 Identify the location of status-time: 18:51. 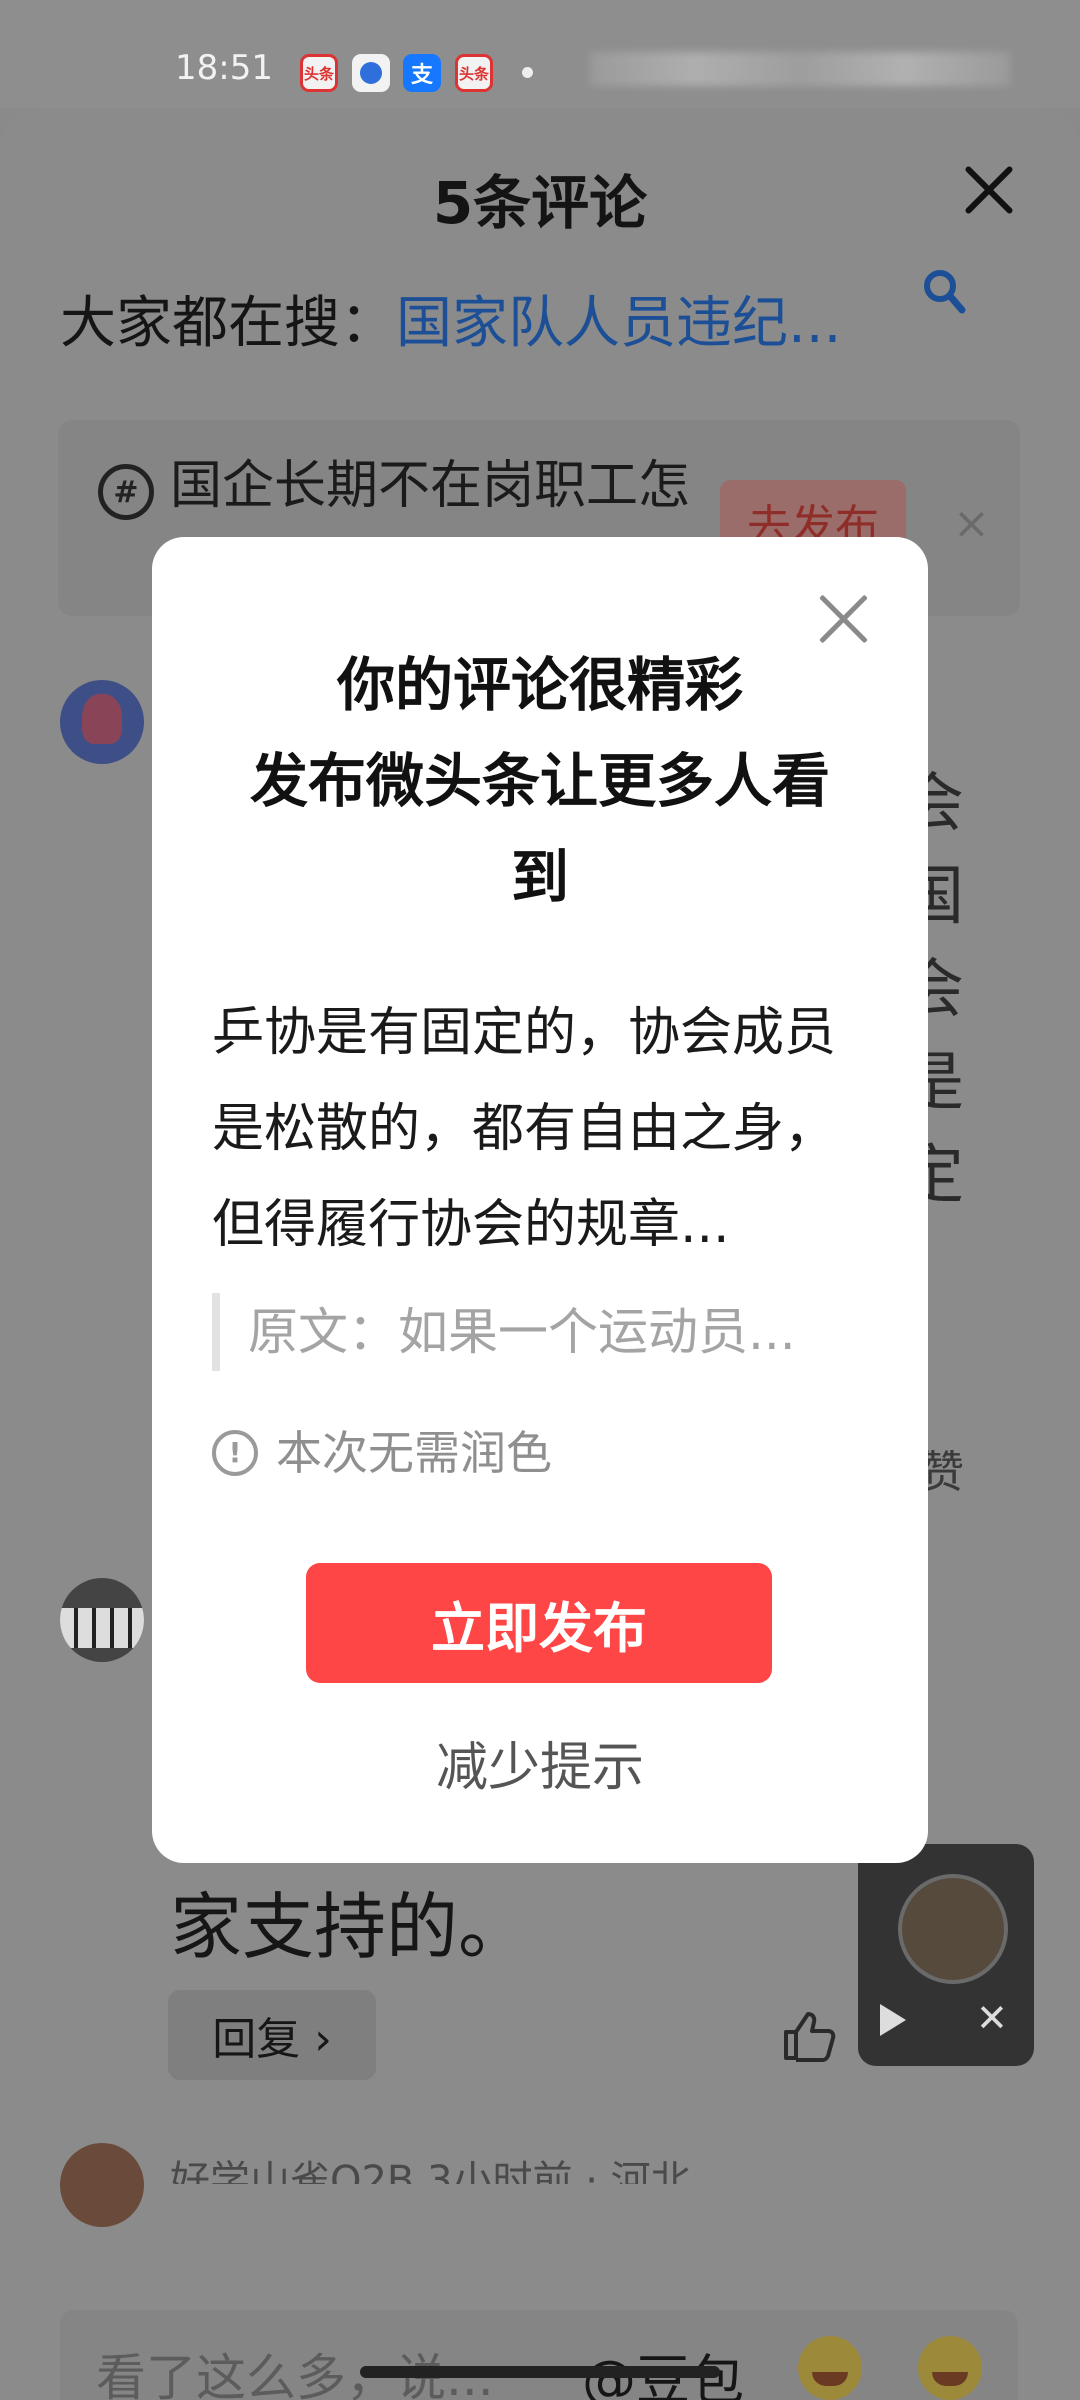
(224, 68).